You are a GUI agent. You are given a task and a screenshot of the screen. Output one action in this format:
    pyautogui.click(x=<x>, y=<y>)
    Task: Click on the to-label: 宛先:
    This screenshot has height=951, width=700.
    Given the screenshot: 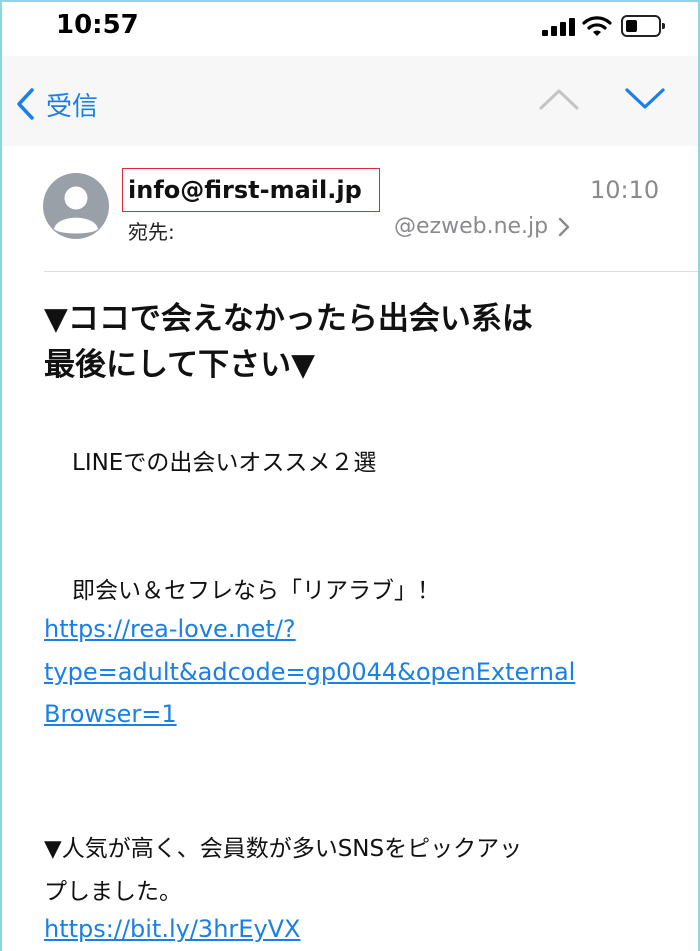 What is the action you would take?
    pyautogui.click(x=151, y=232)
    